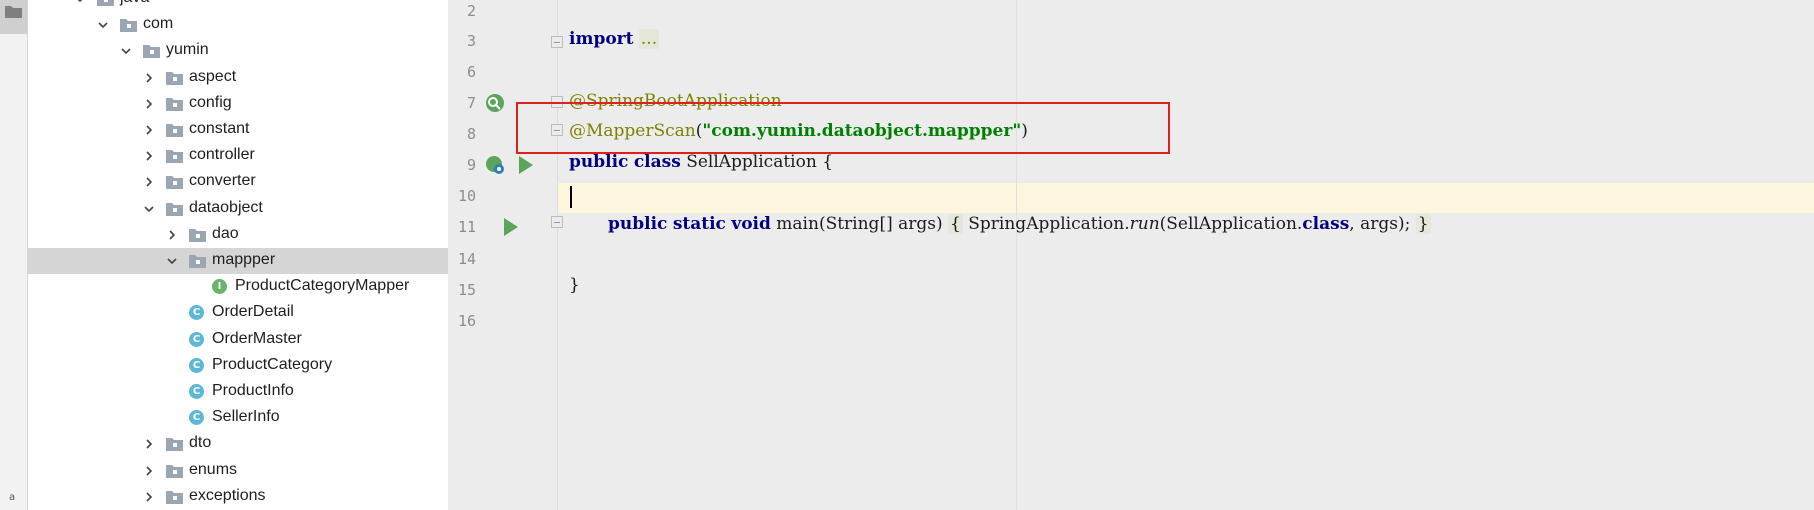 This screenshot has height=510, width=1814. What do you see at coordinates (495, 103) in the screenshot?
I see `spring-bean-icon` at bounding box center [495, 103].